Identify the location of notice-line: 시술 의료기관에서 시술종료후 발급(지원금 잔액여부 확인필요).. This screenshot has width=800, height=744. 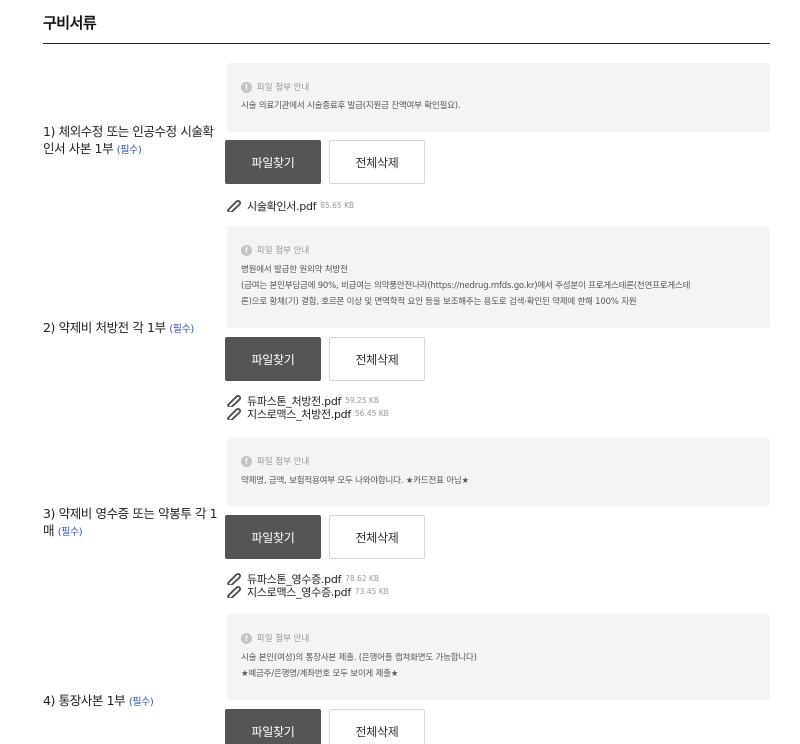
(351, 106).